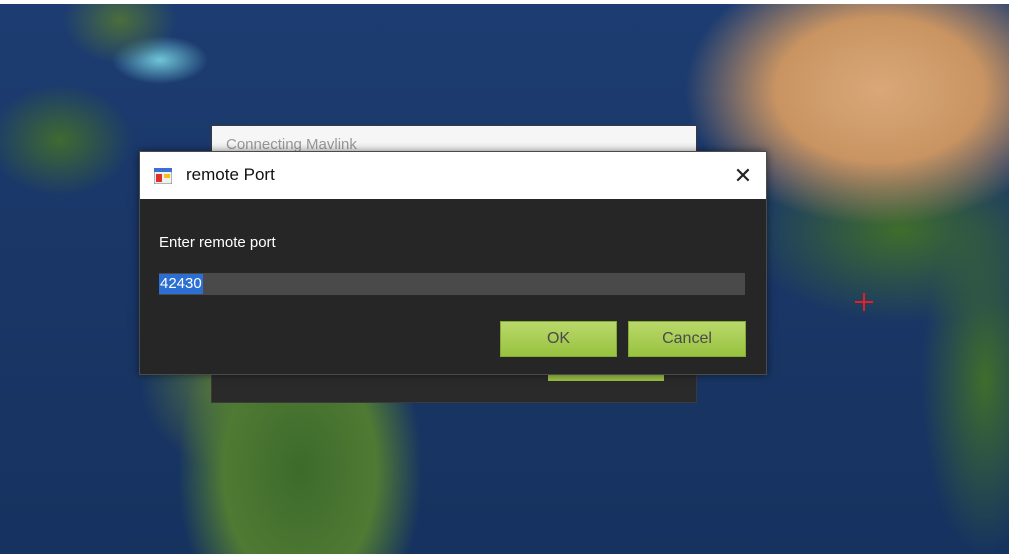  Describe the element at coordinates (163, 176) in the screenshot. I see `window-app-icon` at that location.